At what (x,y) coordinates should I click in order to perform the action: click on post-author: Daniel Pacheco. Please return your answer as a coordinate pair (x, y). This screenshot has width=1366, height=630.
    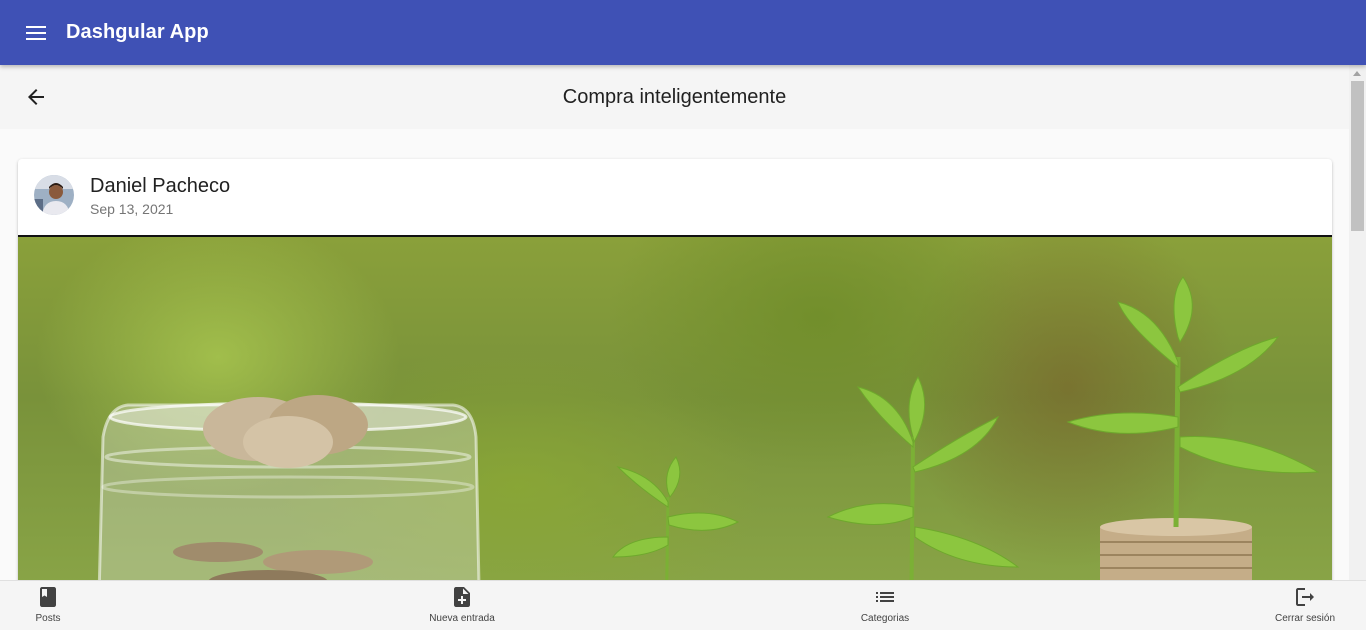
    Looking at the image, I should click on (160, 186).